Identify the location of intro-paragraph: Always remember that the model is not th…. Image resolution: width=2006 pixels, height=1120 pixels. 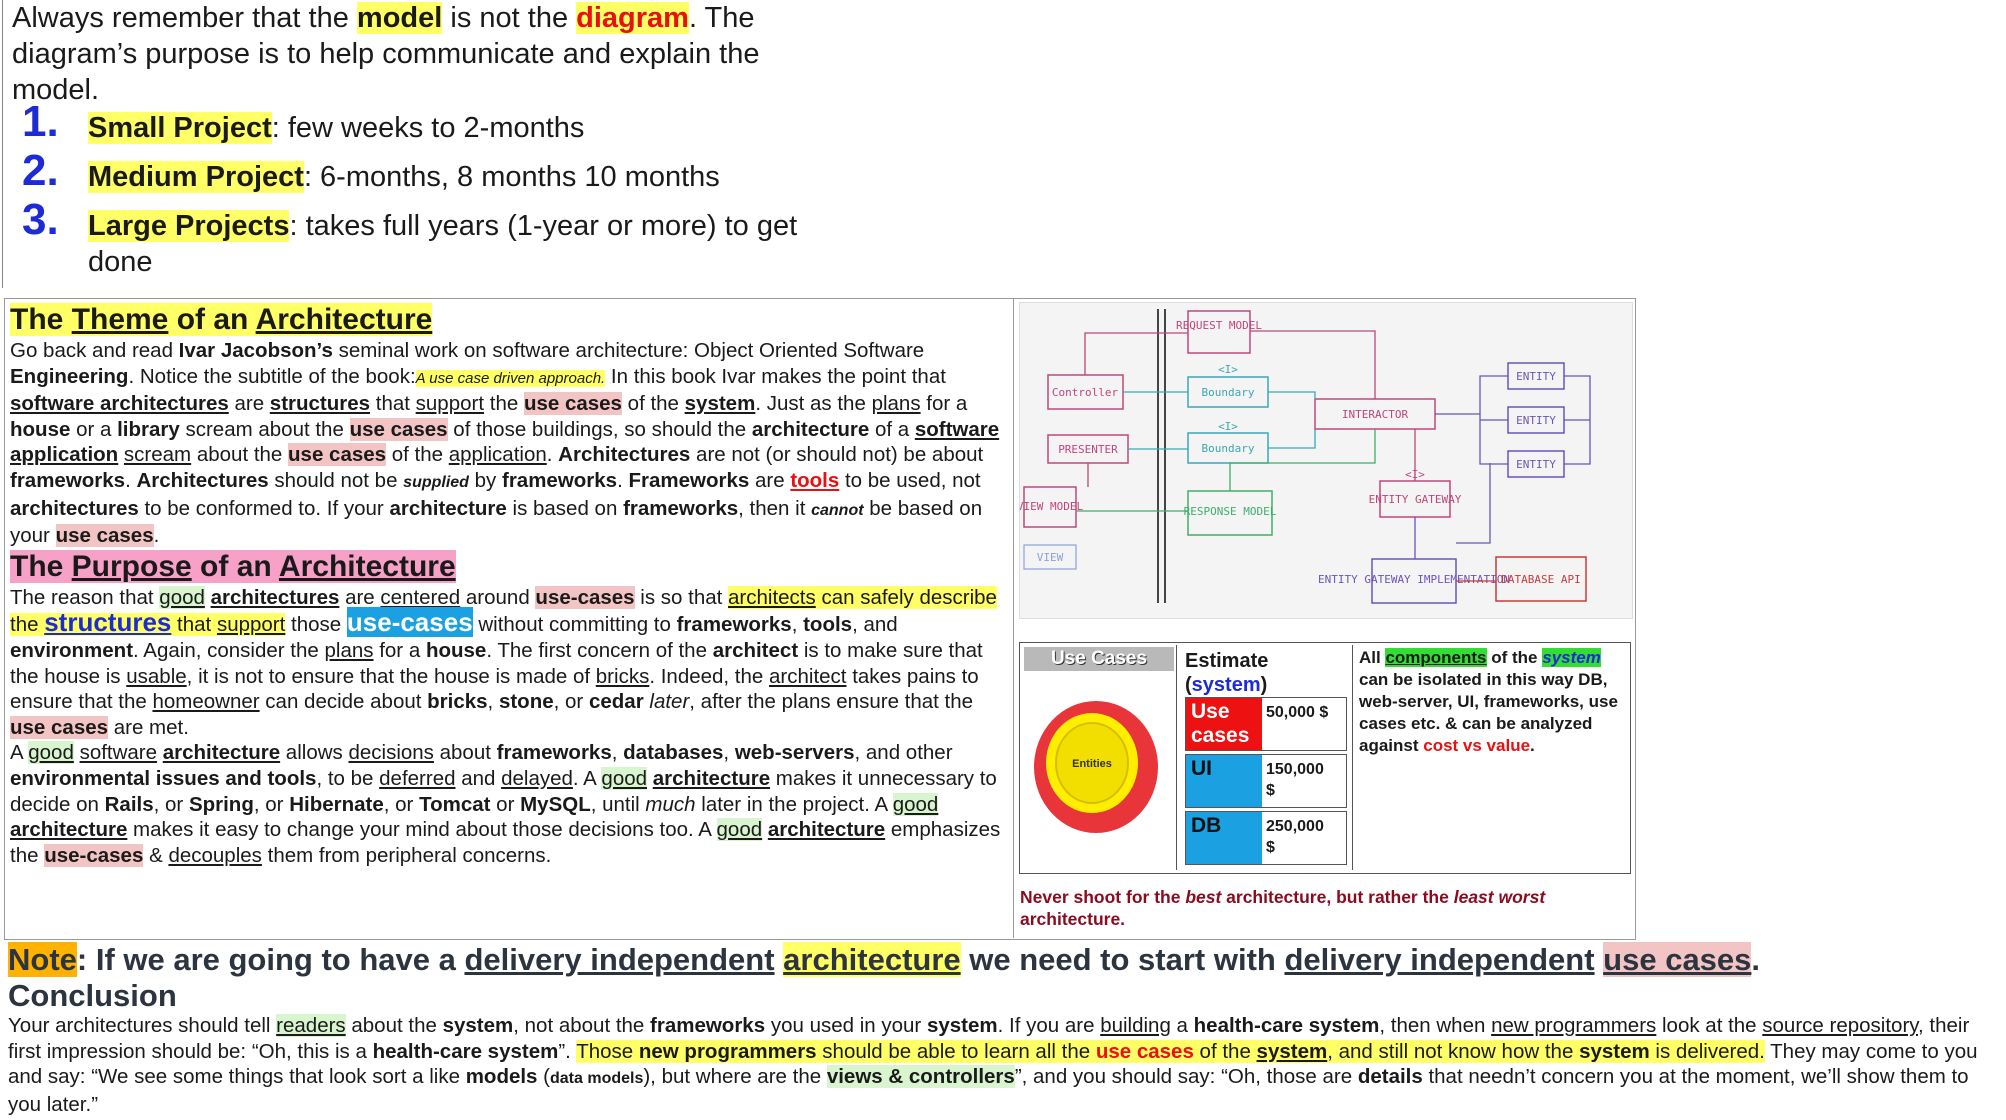
(386, 54).